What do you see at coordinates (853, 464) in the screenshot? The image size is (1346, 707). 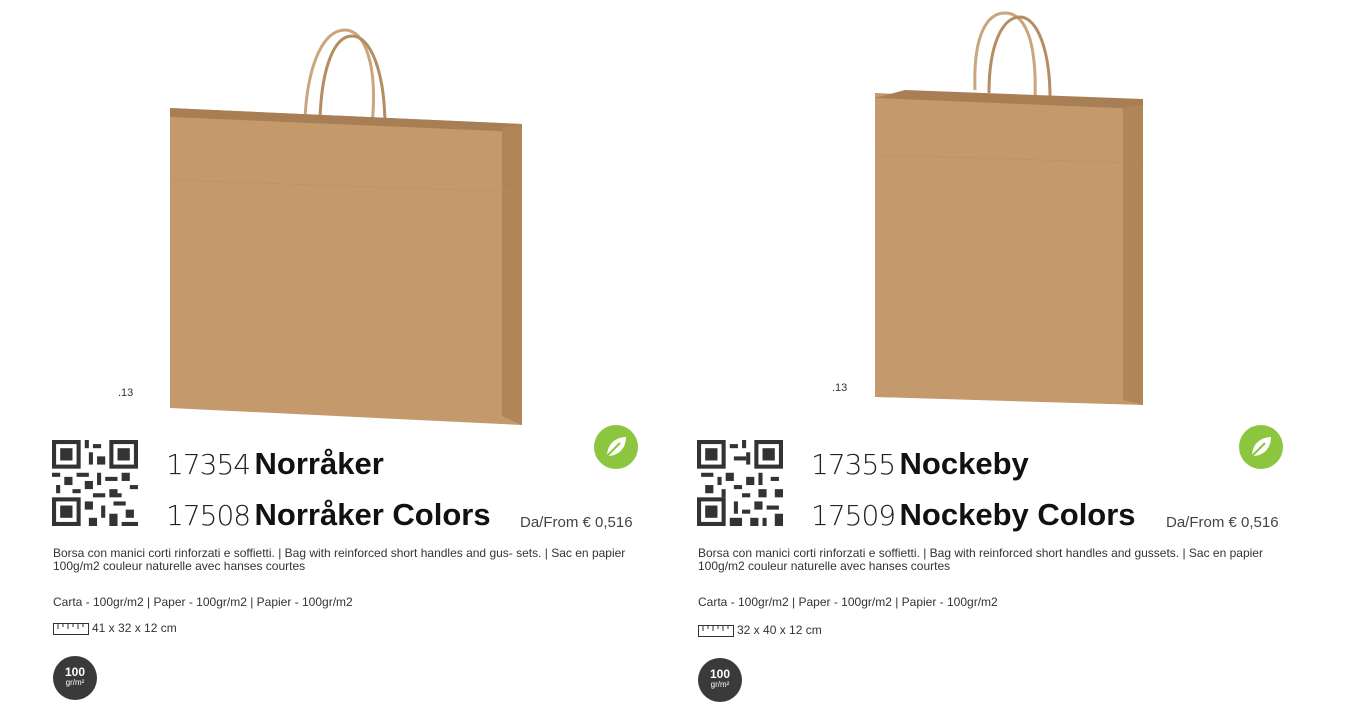 I see `product-code: 17355` at bounding box center [853, 464].